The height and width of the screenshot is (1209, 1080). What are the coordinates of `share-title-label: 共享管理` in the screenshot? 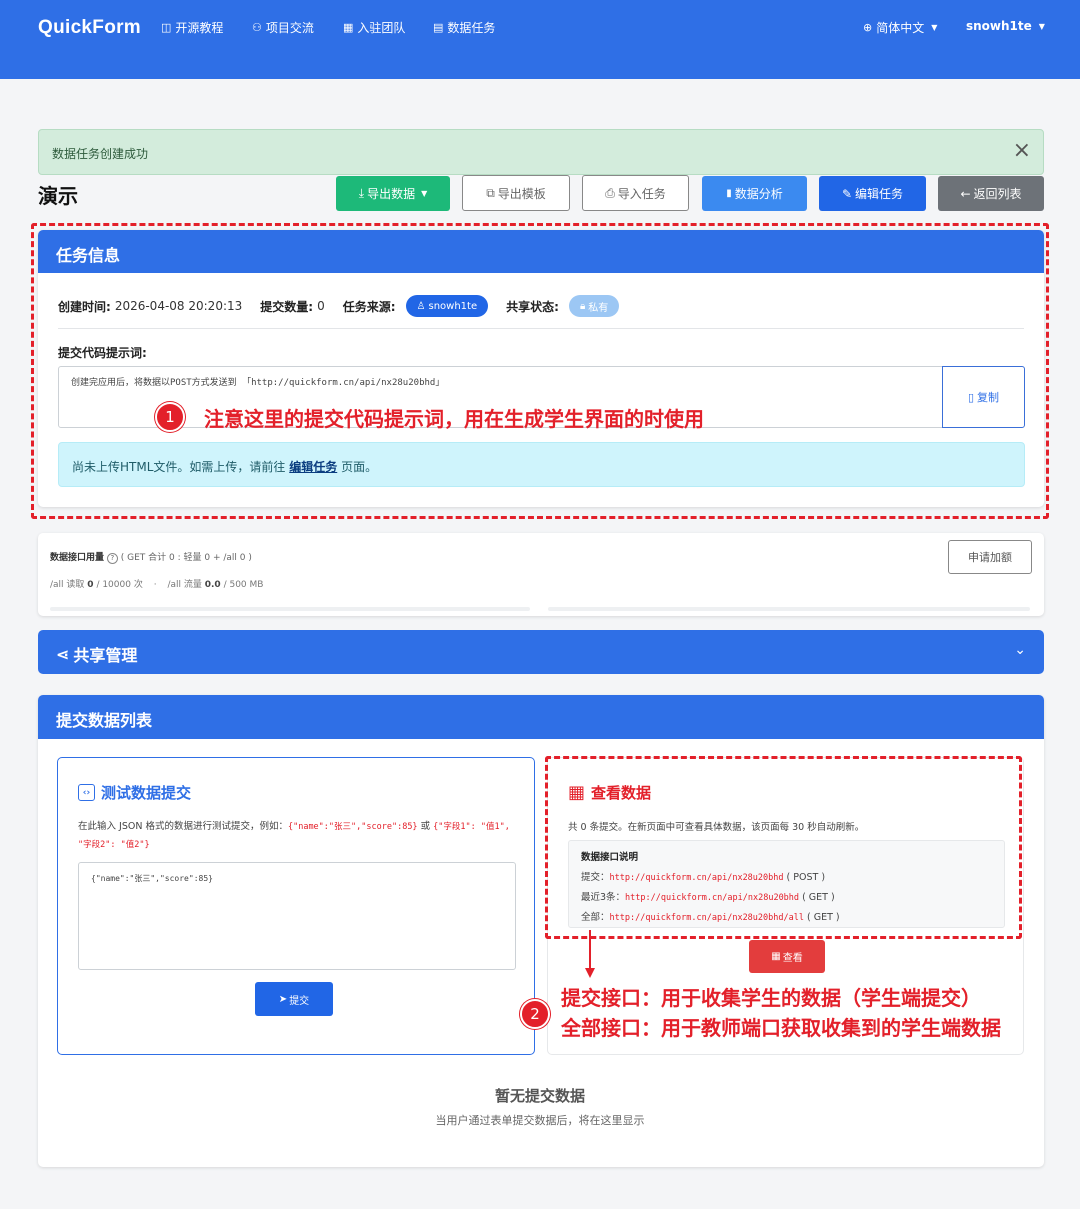 It's located at (105, 655).